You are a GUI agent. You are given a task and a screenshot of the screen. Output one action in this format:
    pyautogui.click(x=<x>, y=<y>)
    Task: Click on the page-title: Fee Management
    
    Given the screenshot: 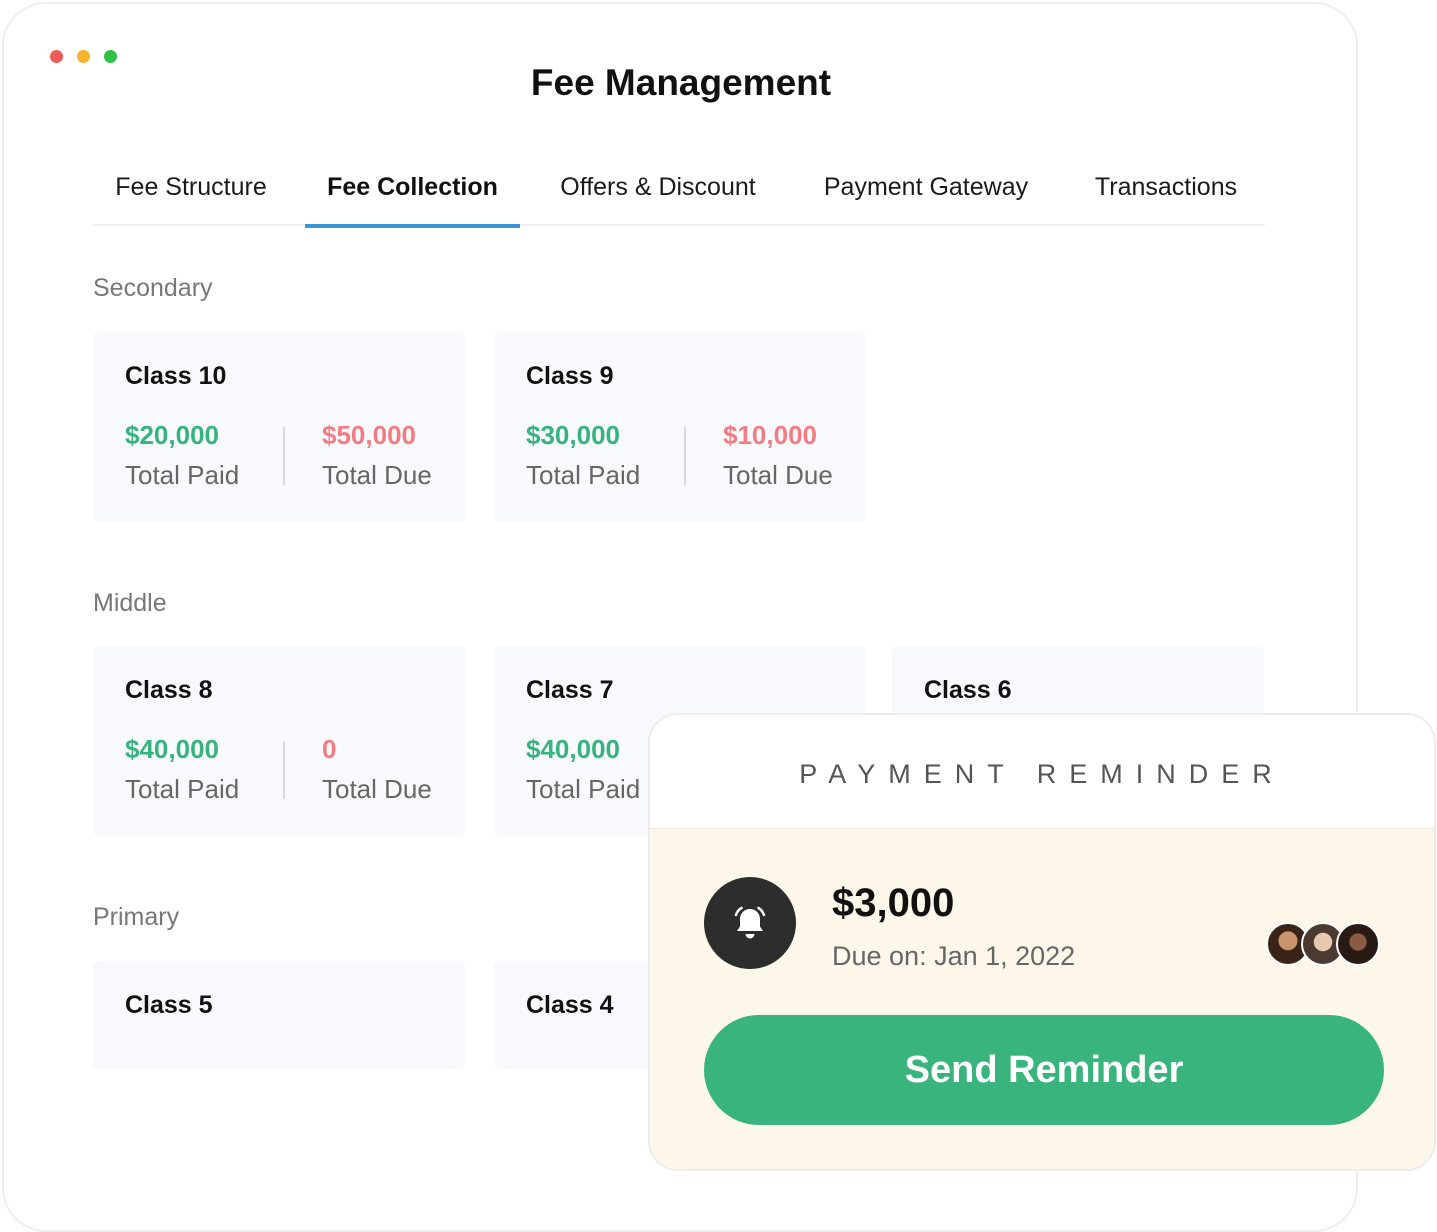 What is the action you would take?
    pyautogui.click(x=681, y=82)
    